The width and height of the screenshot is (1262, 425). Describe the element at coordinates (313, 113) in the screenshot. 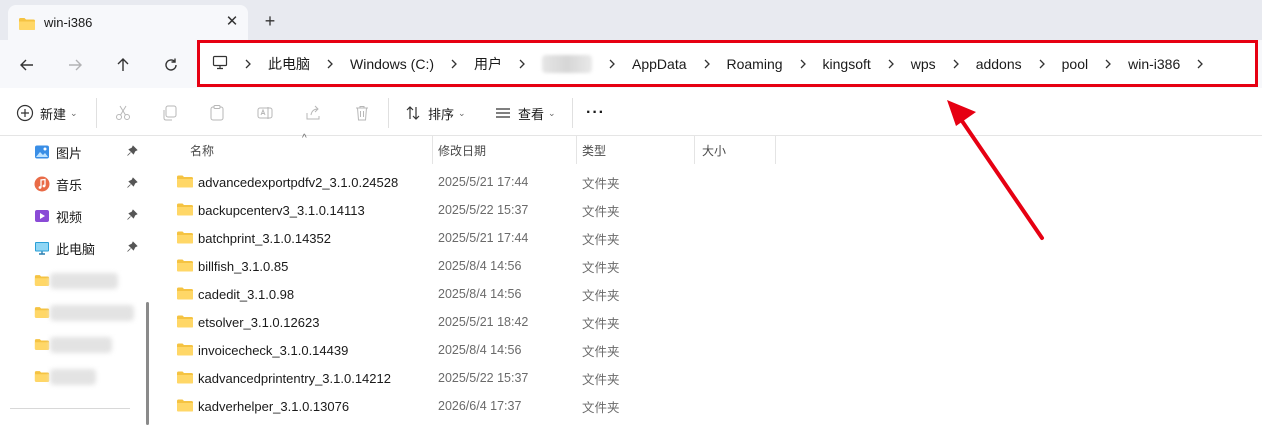

I see `share-button` at that location.